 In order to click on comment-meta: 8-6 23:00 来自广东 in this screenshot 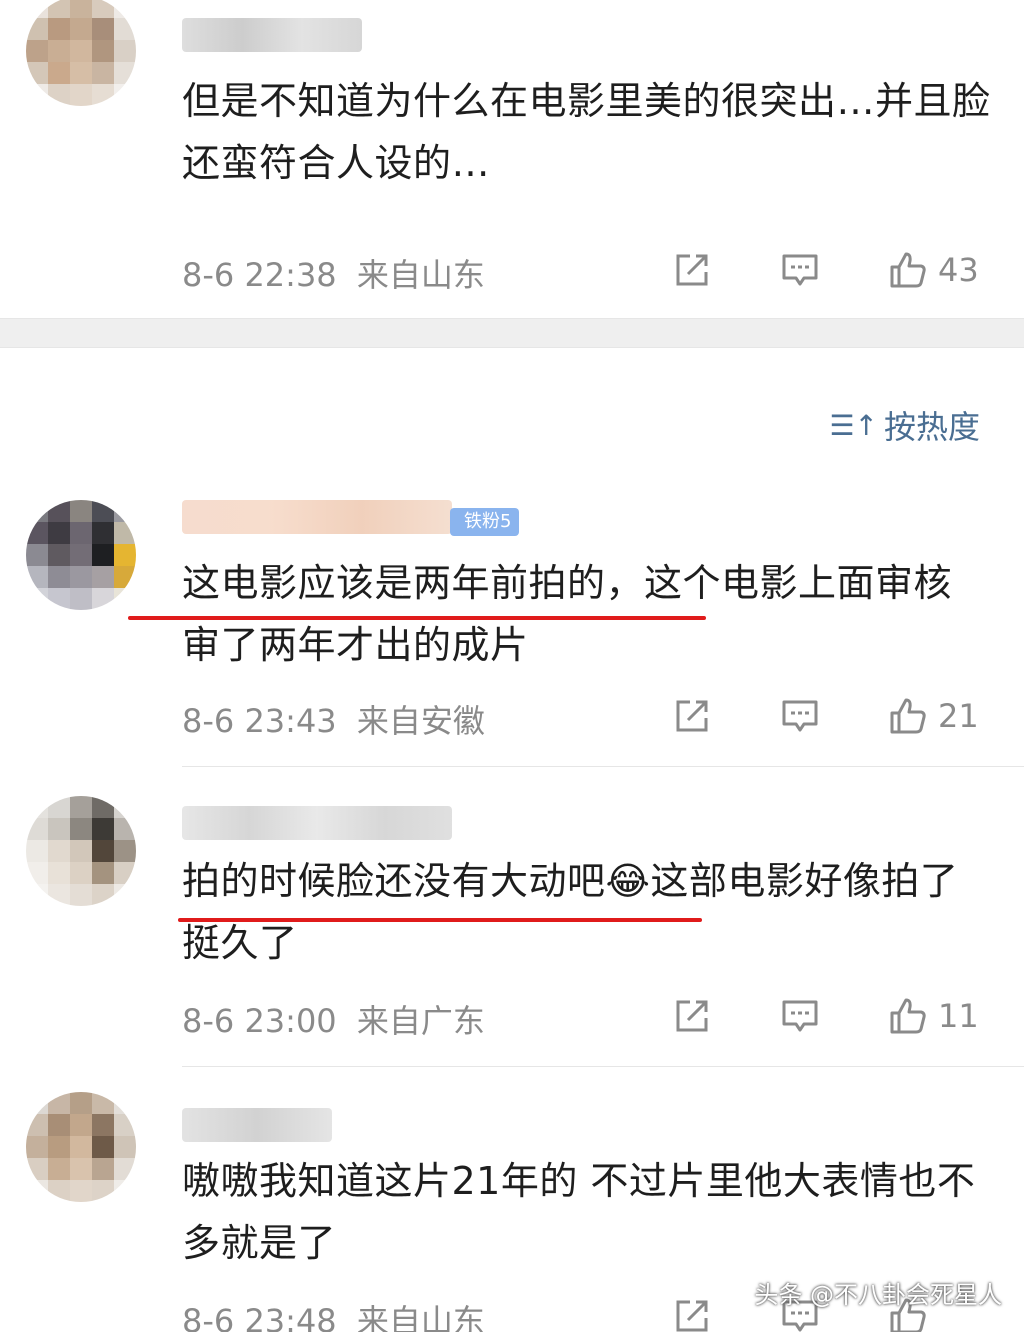, I will do `click(333, 1019)`.